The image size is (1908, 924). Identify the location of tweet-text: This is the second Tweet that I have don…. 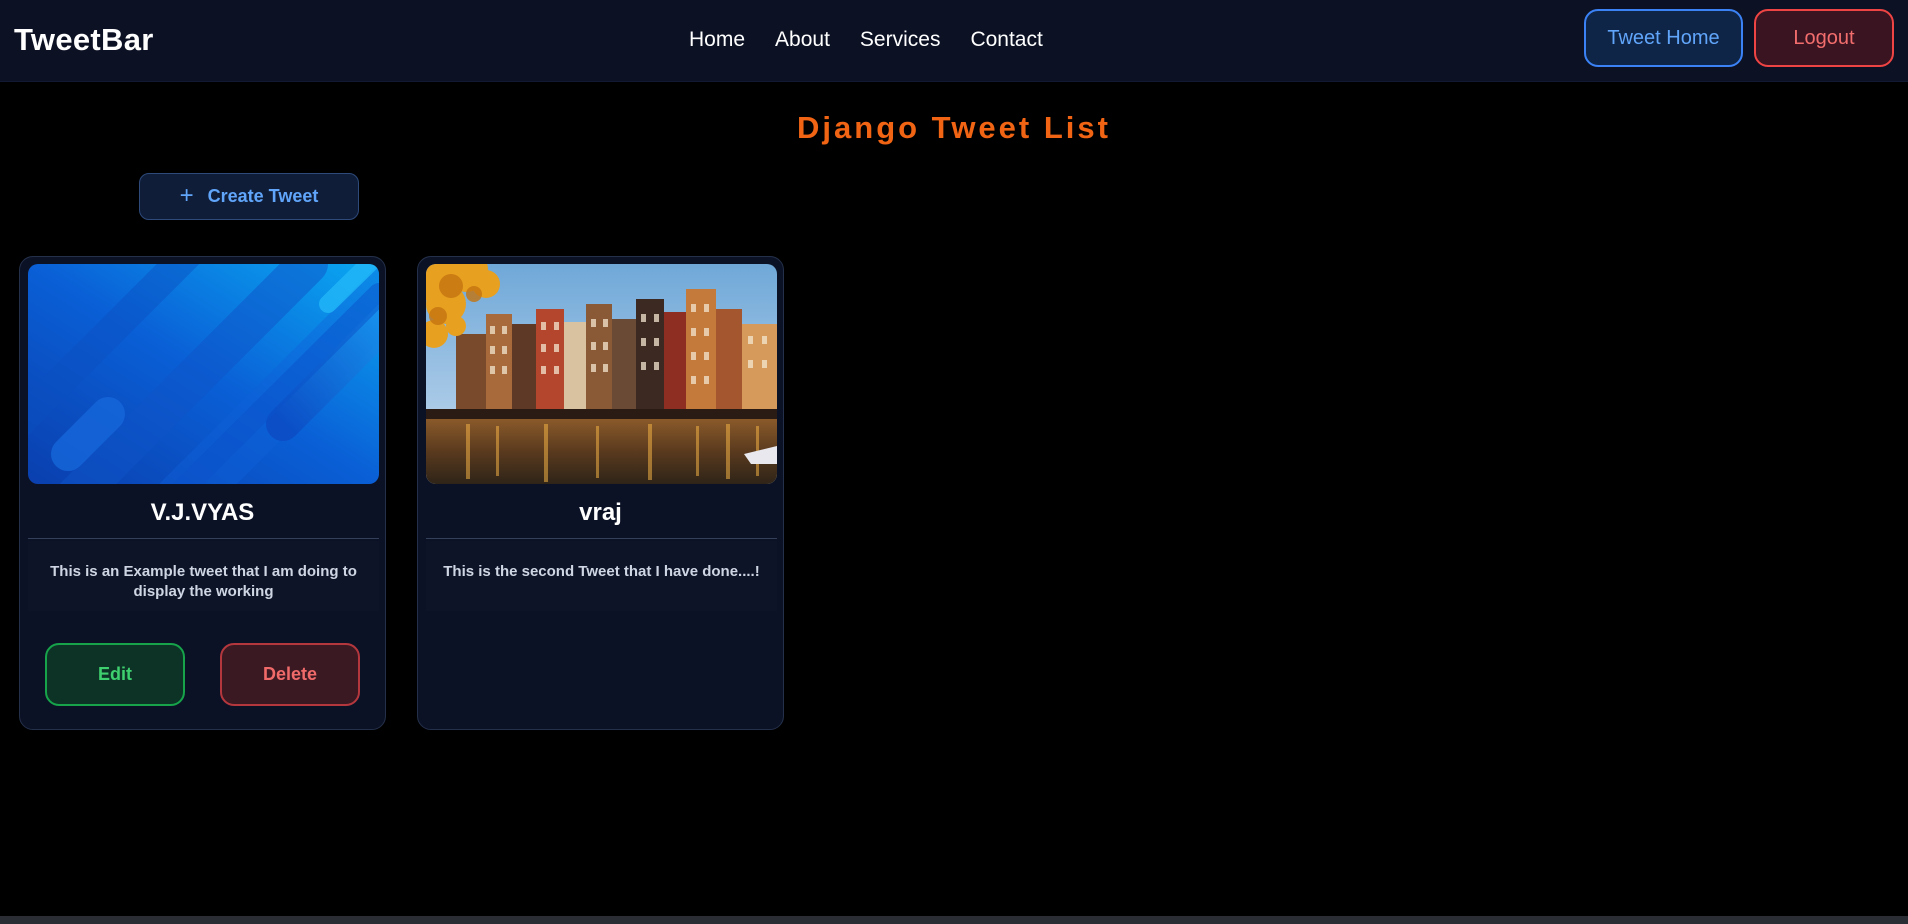
(601, 571).